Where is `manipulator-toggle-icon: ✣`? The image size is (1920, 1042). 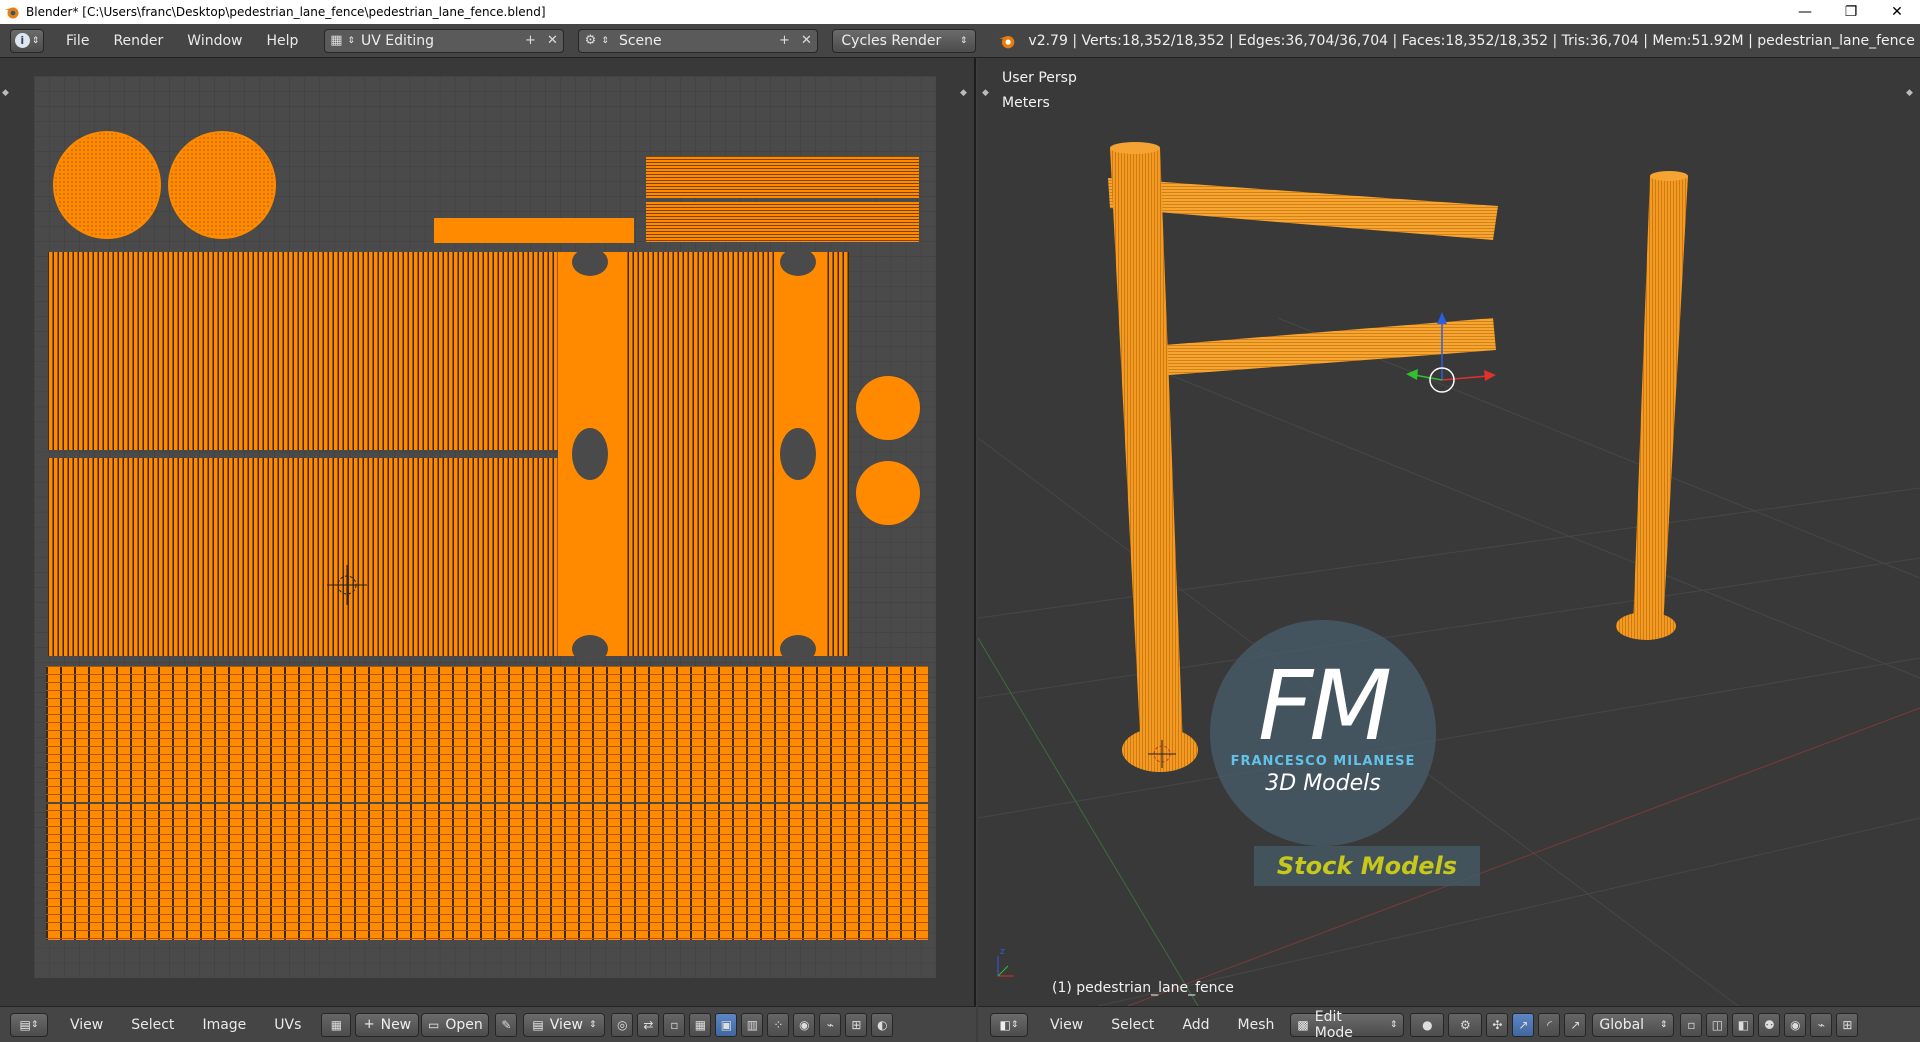
manipulator-toggle-icon: ✣ is located at coordinates (1497, 1024).